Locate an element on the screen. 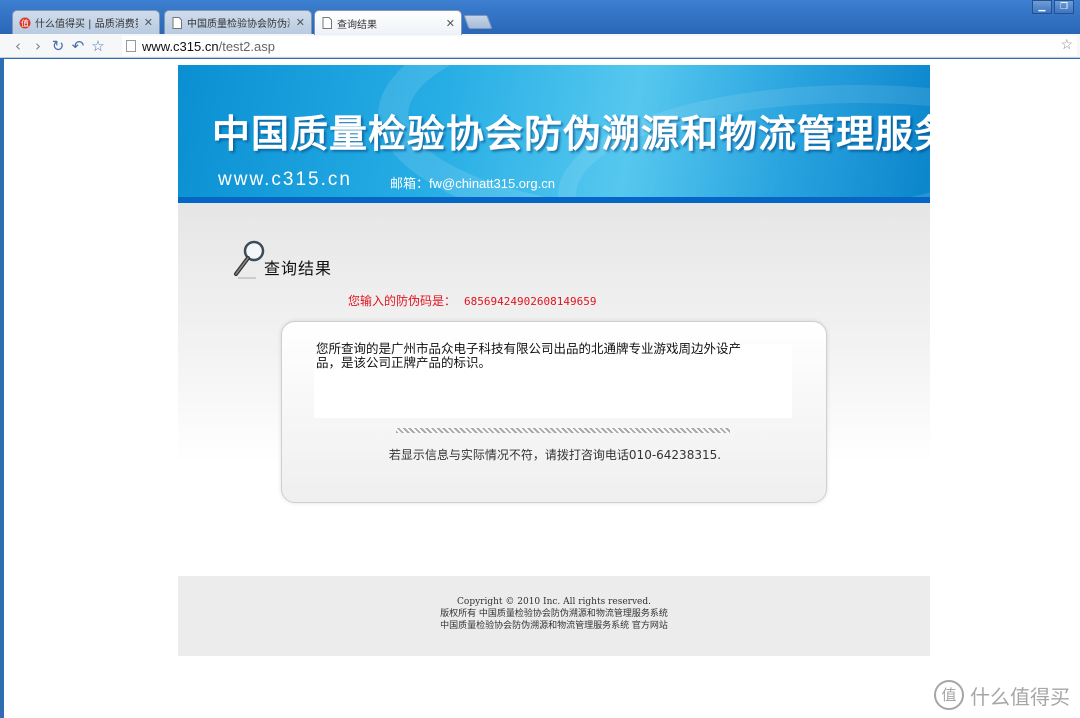  tab-title: 什么值得买 | 品质消费第一 is located at coordinates (86, 24).